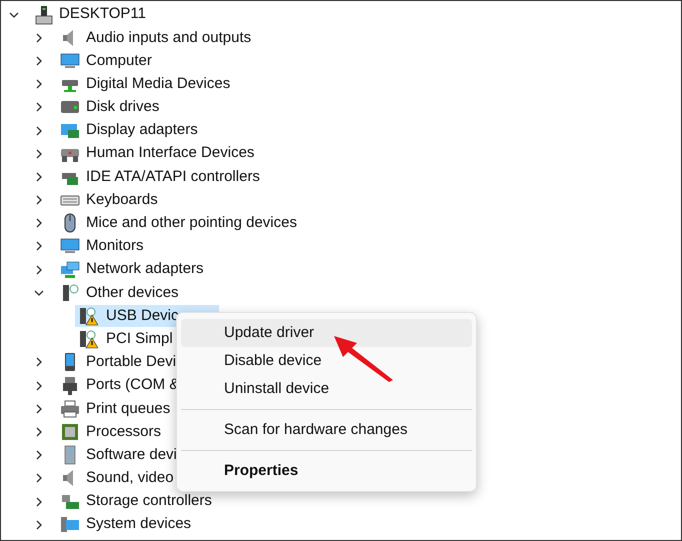 The width and height of the screenshot is (682, 541). What do you see at coordinates (120, 455) in the screenshot?
I see `tree-item: Software devi` at bounding box center [120, 455].